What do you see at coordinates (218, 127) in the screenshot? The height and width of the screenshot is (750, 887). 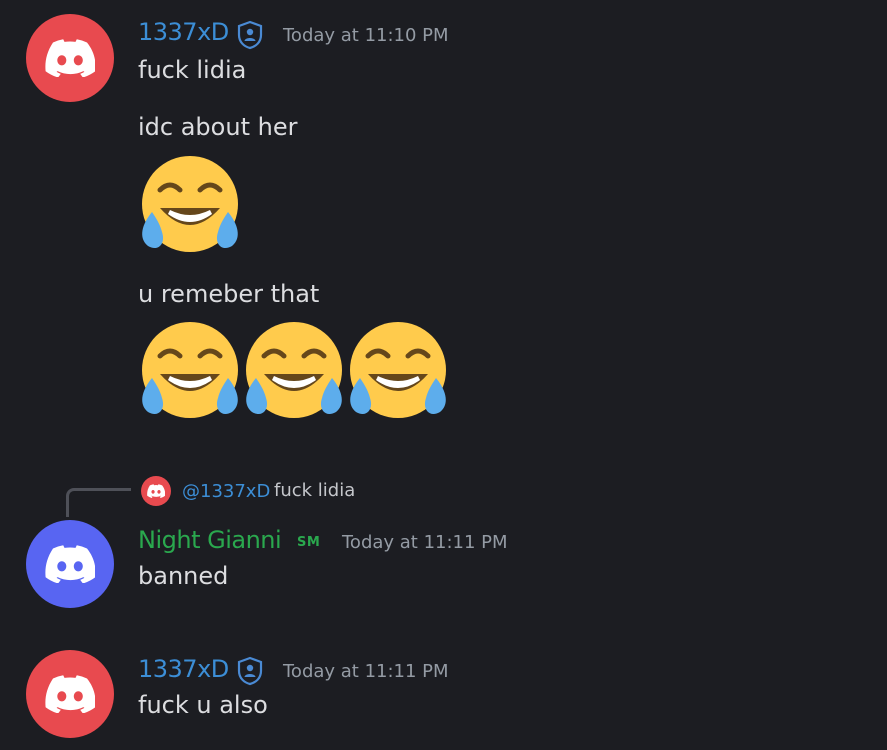 I see `message-text: idc about her` at bounding box center [218, 127].